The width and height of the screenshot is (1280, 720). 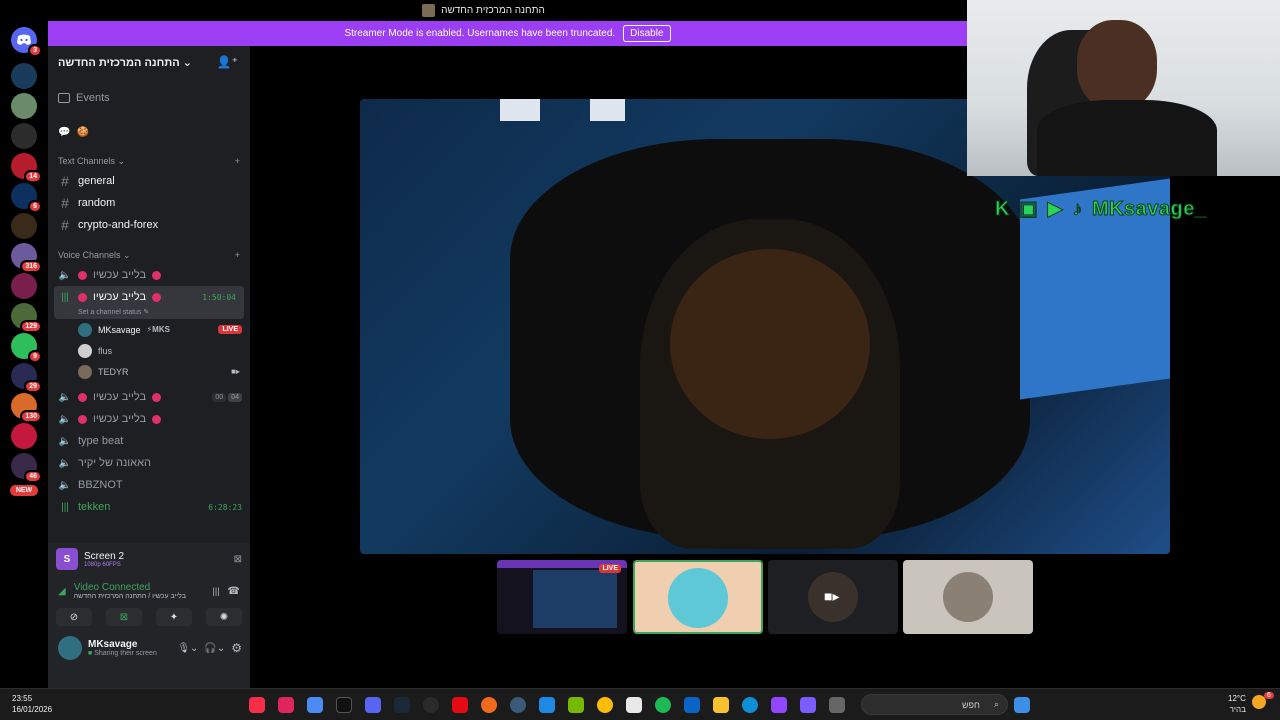 I want to click on server-icon: 29, so click(x=26, y=378).